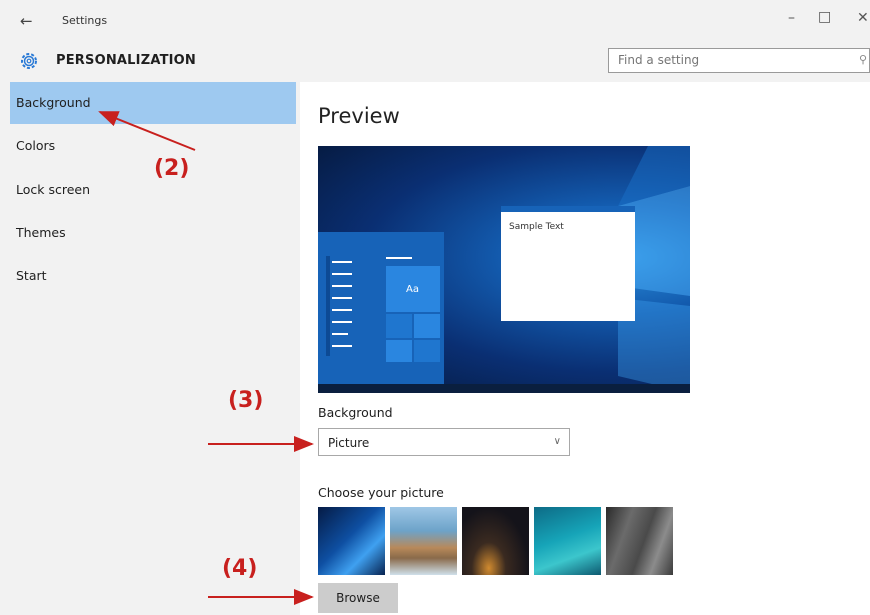 This screenshot has height=615, width=870. What do you see at coordinates (246, 400) in the screenshot?
I see `annotation-step-3: (3)` at bounding box center [246, 400].